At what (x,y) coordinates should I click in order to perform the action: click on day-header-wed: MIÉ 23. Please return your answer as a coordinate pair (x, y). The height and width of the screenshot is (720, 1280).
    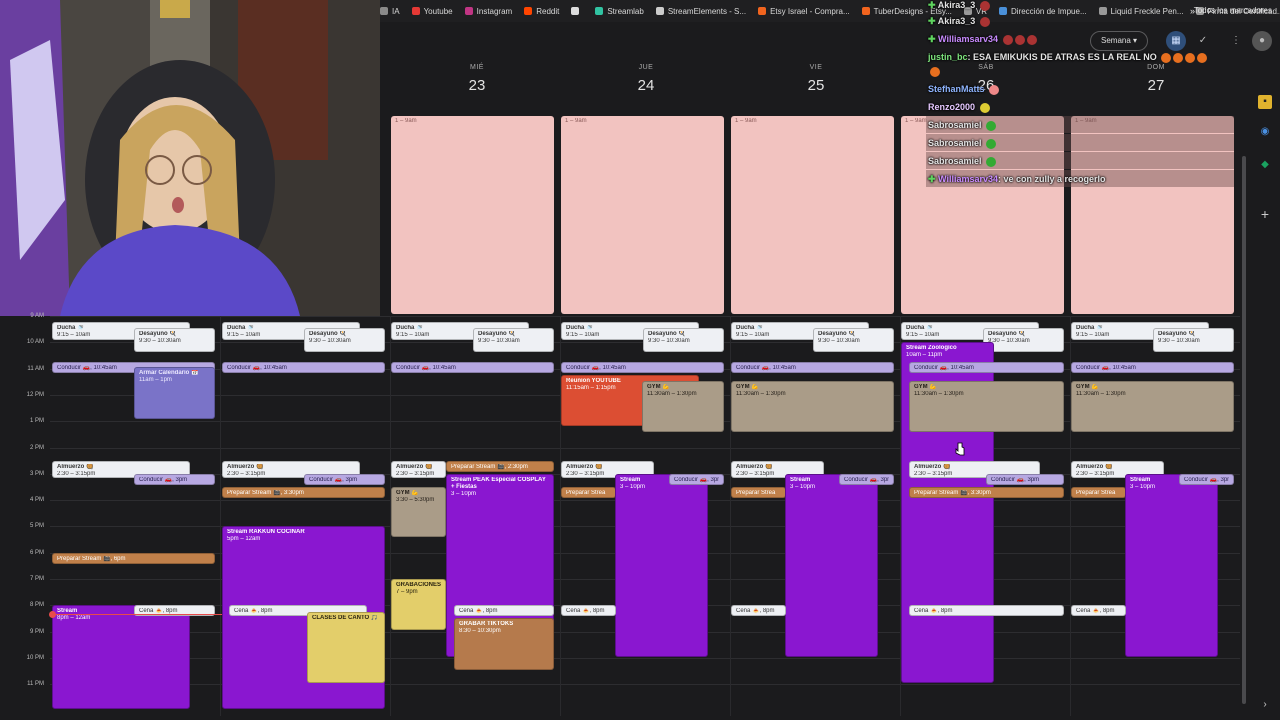
    Looking at the image, I should click on (477, 79).